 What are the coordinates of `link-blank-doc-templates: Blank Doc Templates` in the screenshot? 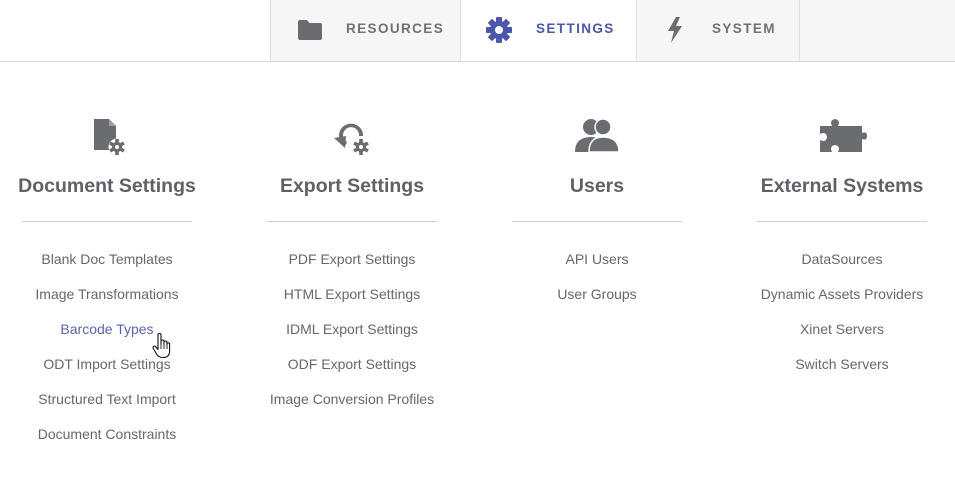 It's located at (111, 267).